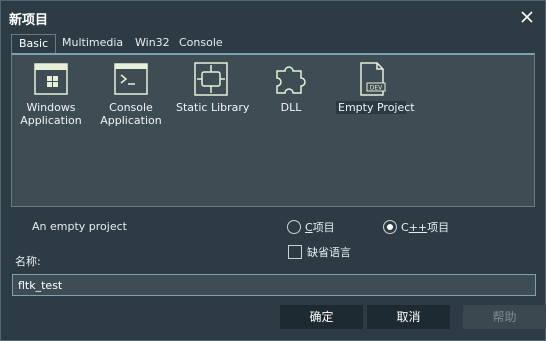  Describe the element at coordinates (51, 107) in the screenshot. I see `template-label-line1: Windows` at that location.